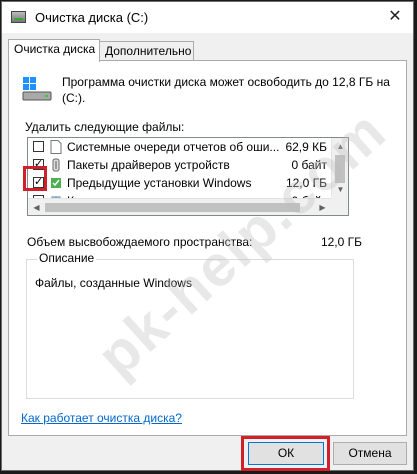 The width and height of the screenshot is (417, 474). I want to click on space-to-gain-value: 12,0 ГБ, so click(341, 242).